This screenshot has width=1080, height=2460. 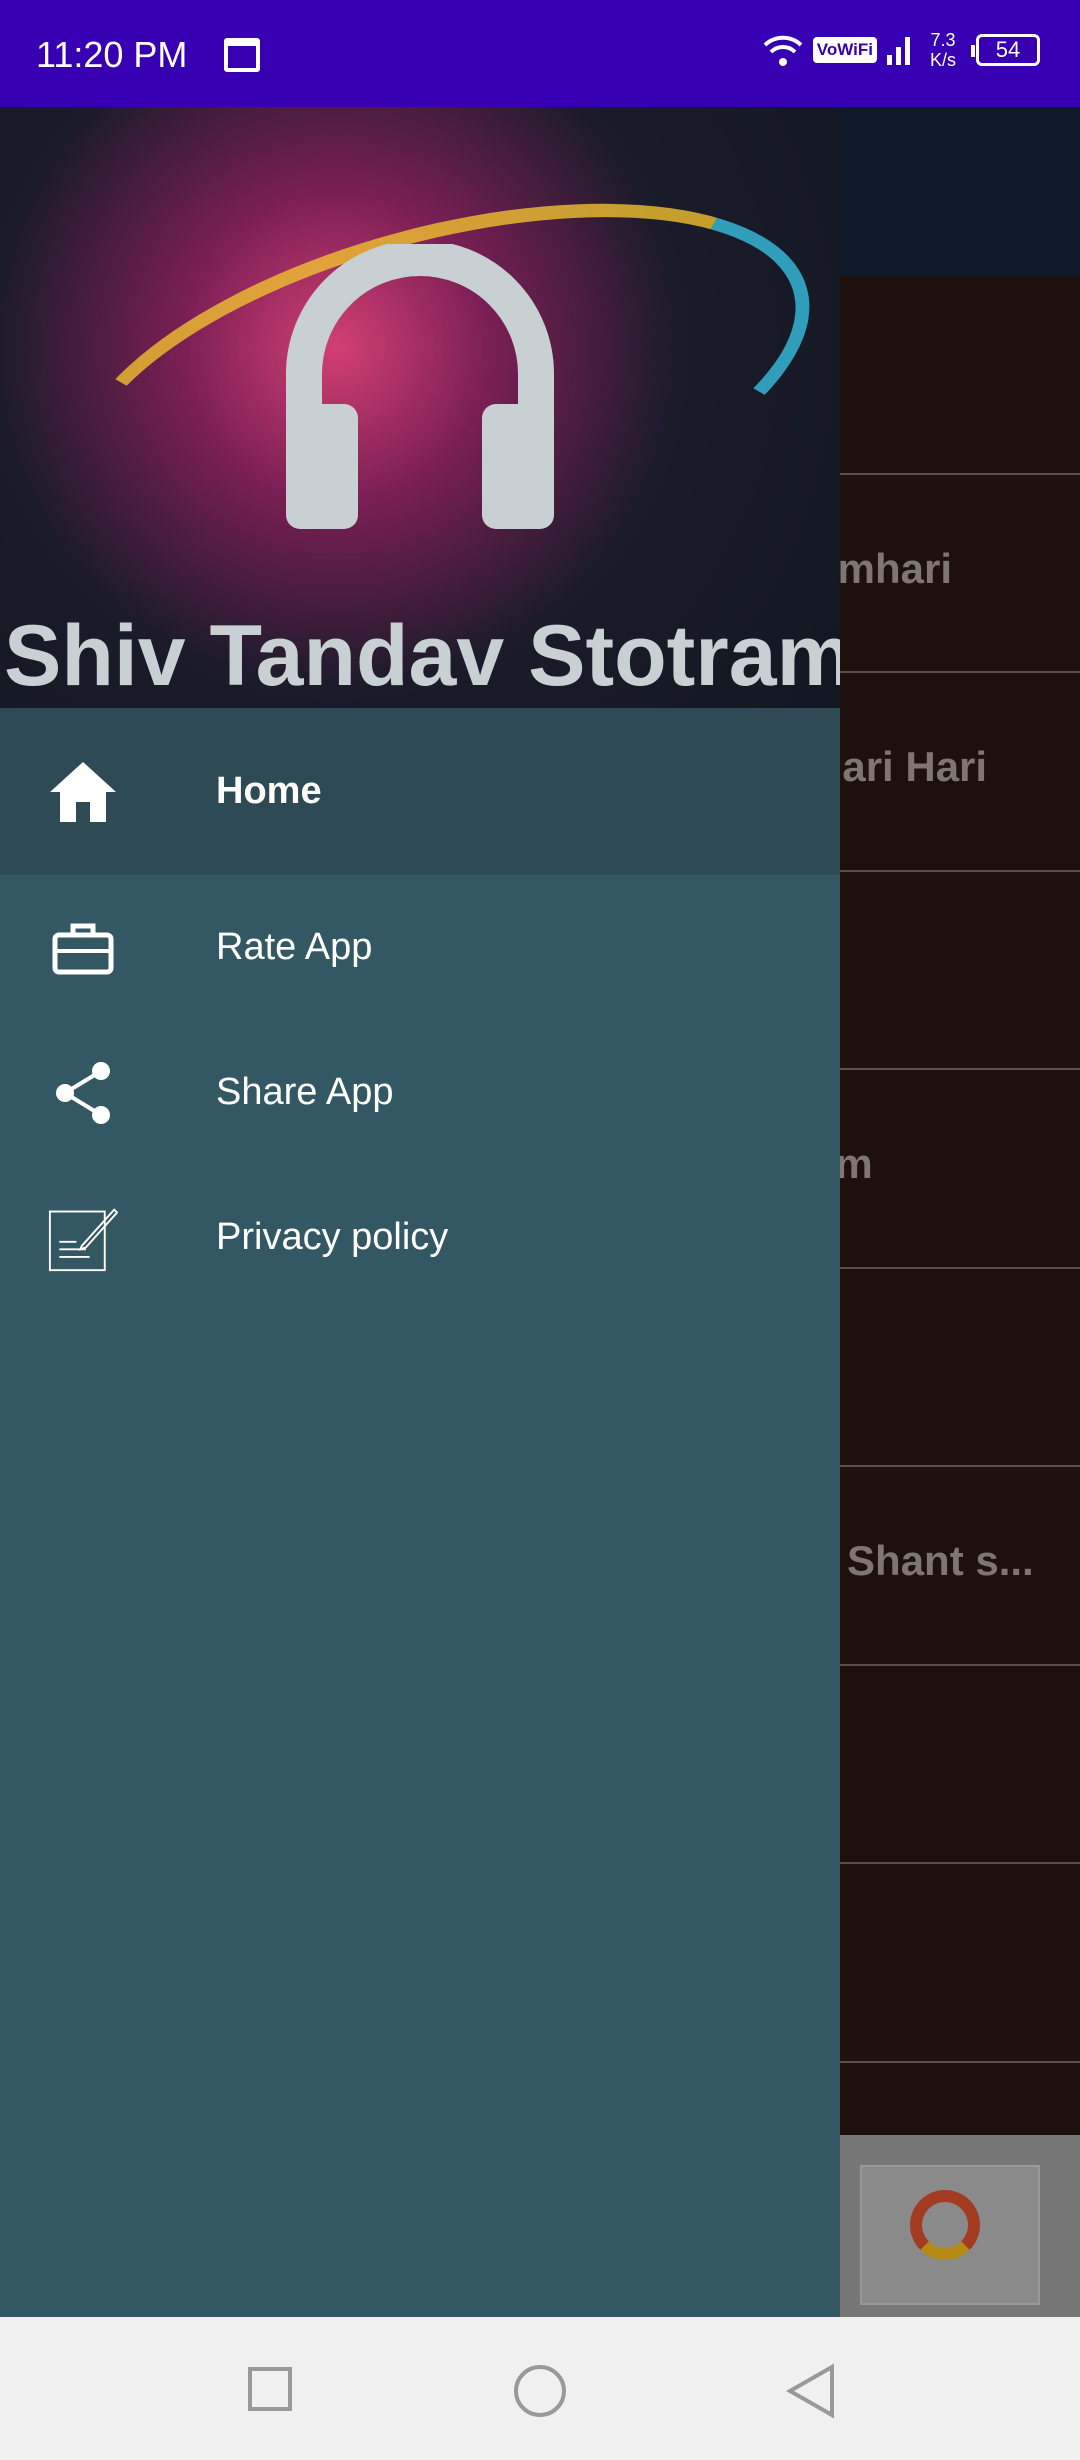 I want to click on speed-unit: K/s, so click(x=942, y=60).